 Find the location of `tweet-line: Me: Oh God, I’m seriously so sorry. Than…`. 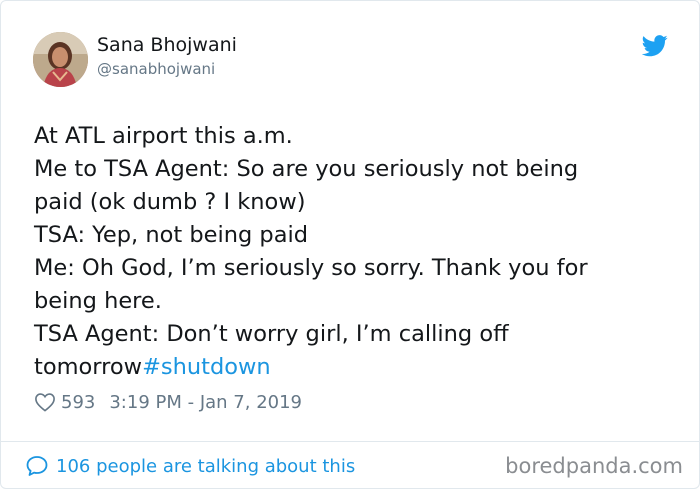

tweet-line: Me: Oh God, I’m seriously so sorry. Than… is located at coordinates (311, 268).